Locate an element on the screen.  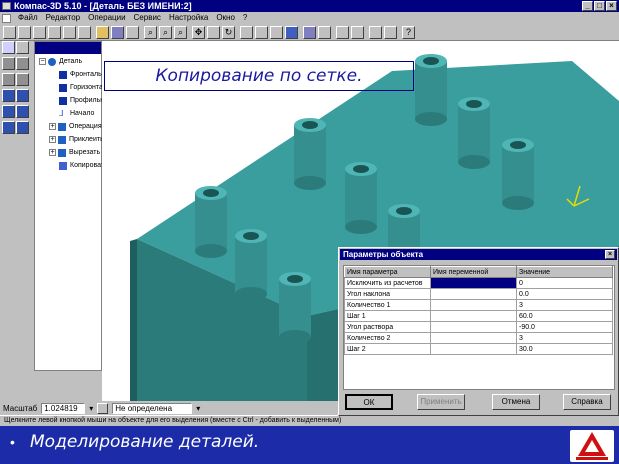
tree-item-origin: ⅃ Начало is located at coordinates (76, 113).